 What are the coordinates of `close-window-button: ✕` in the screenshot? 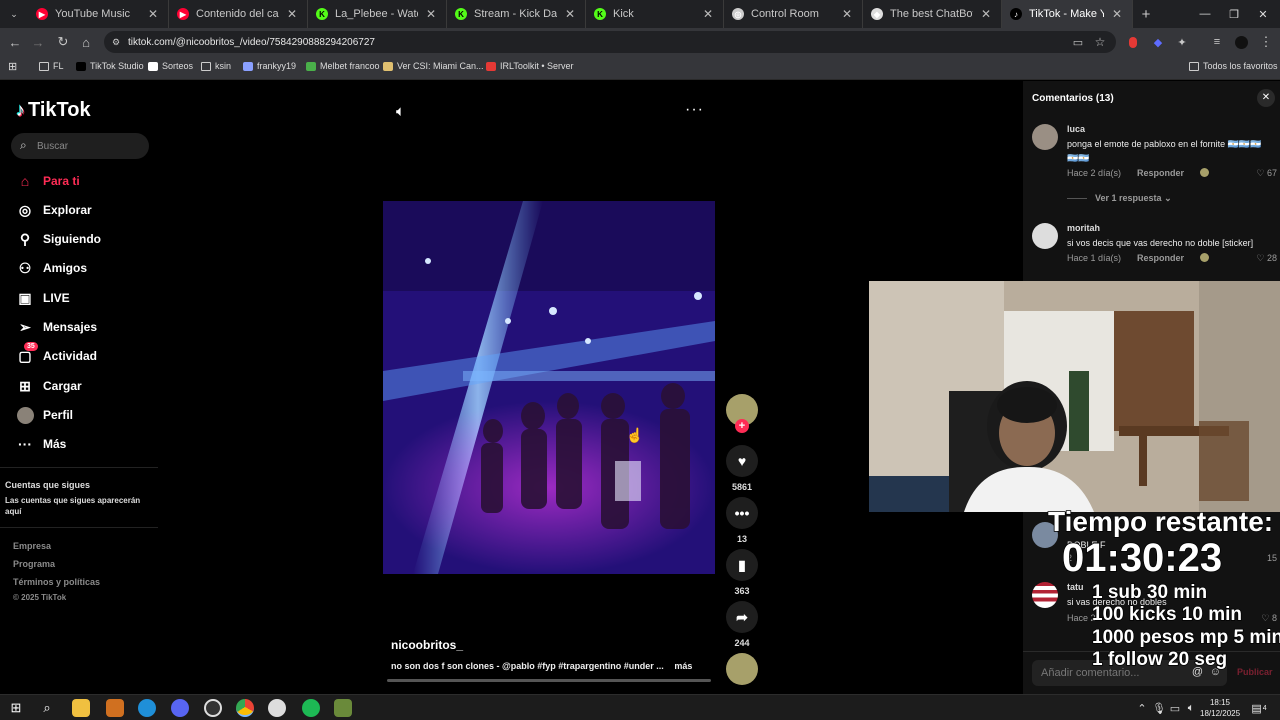 It's located at (1263, 14).